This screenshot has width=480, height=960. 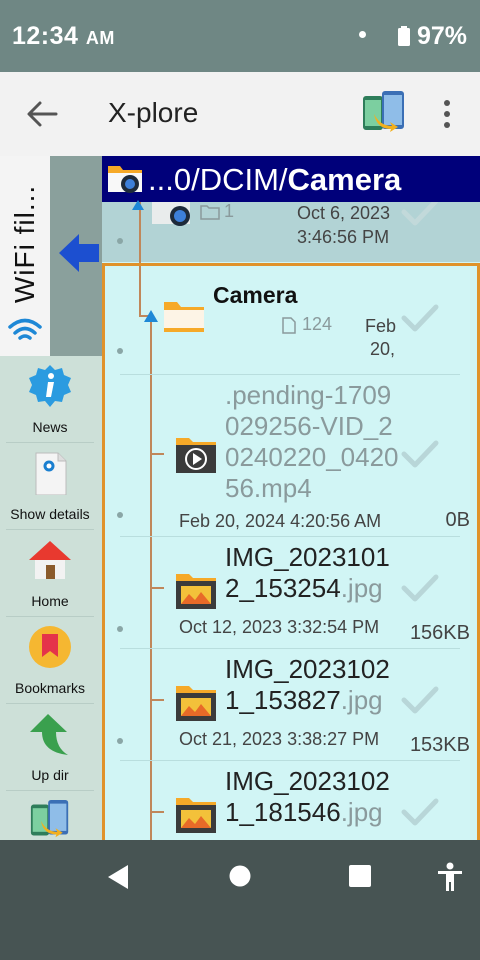 What do you see at coordinates (240, 876) in the screenshot?
I see `nav-home-icon` at bounding box center [240, 876].